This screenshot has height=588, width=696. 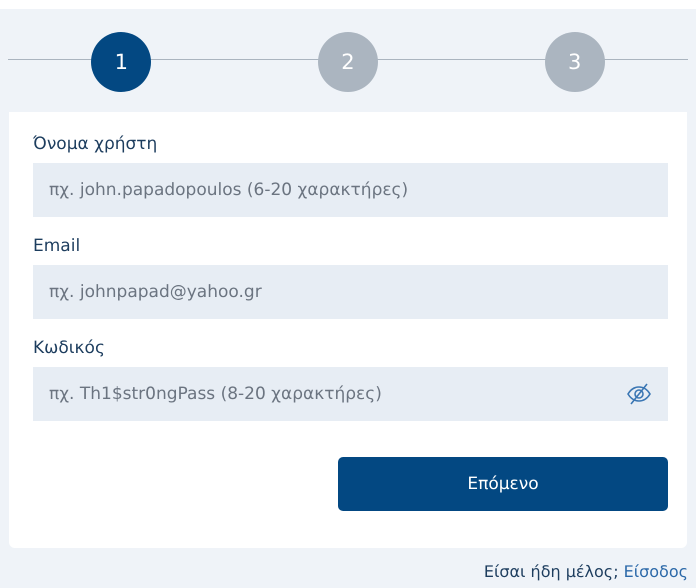 I want to click on step-indicator: 3, so click(x=574, y=62).